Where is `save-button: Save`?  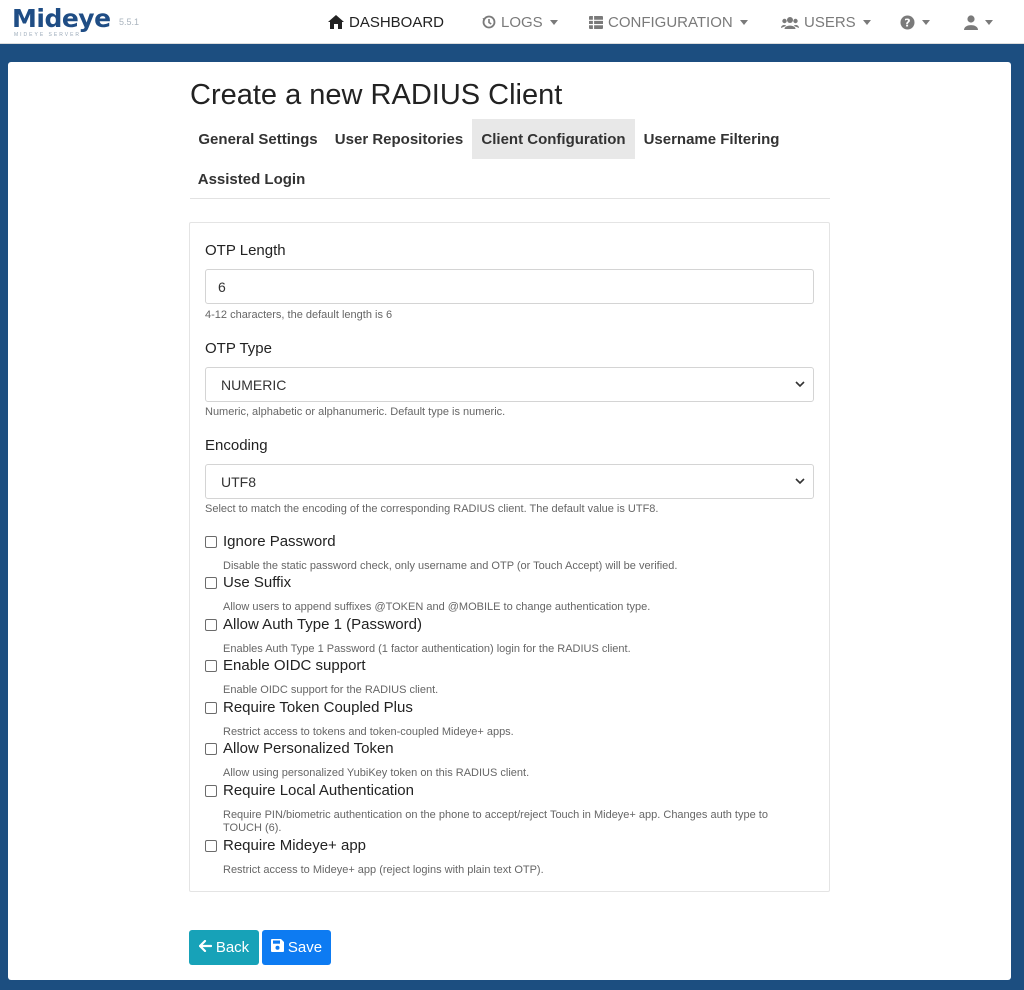 save-button: Save is located at coordinates (296, 947).